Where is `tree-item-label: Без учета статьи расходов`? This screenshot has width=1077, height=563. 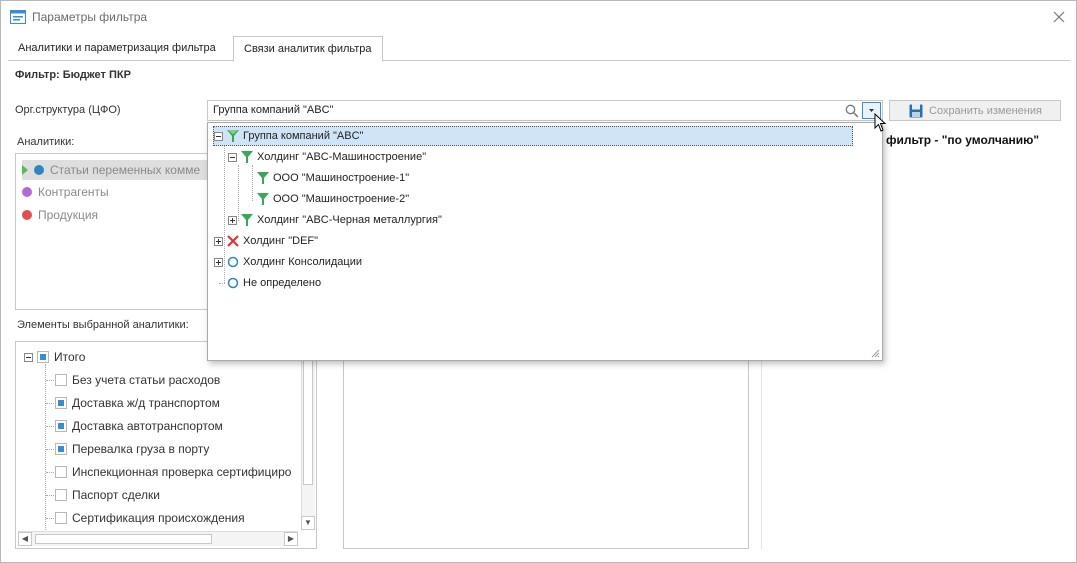
tree-item-label: Без учета статьи расходов is located at coordinates (146, 380).